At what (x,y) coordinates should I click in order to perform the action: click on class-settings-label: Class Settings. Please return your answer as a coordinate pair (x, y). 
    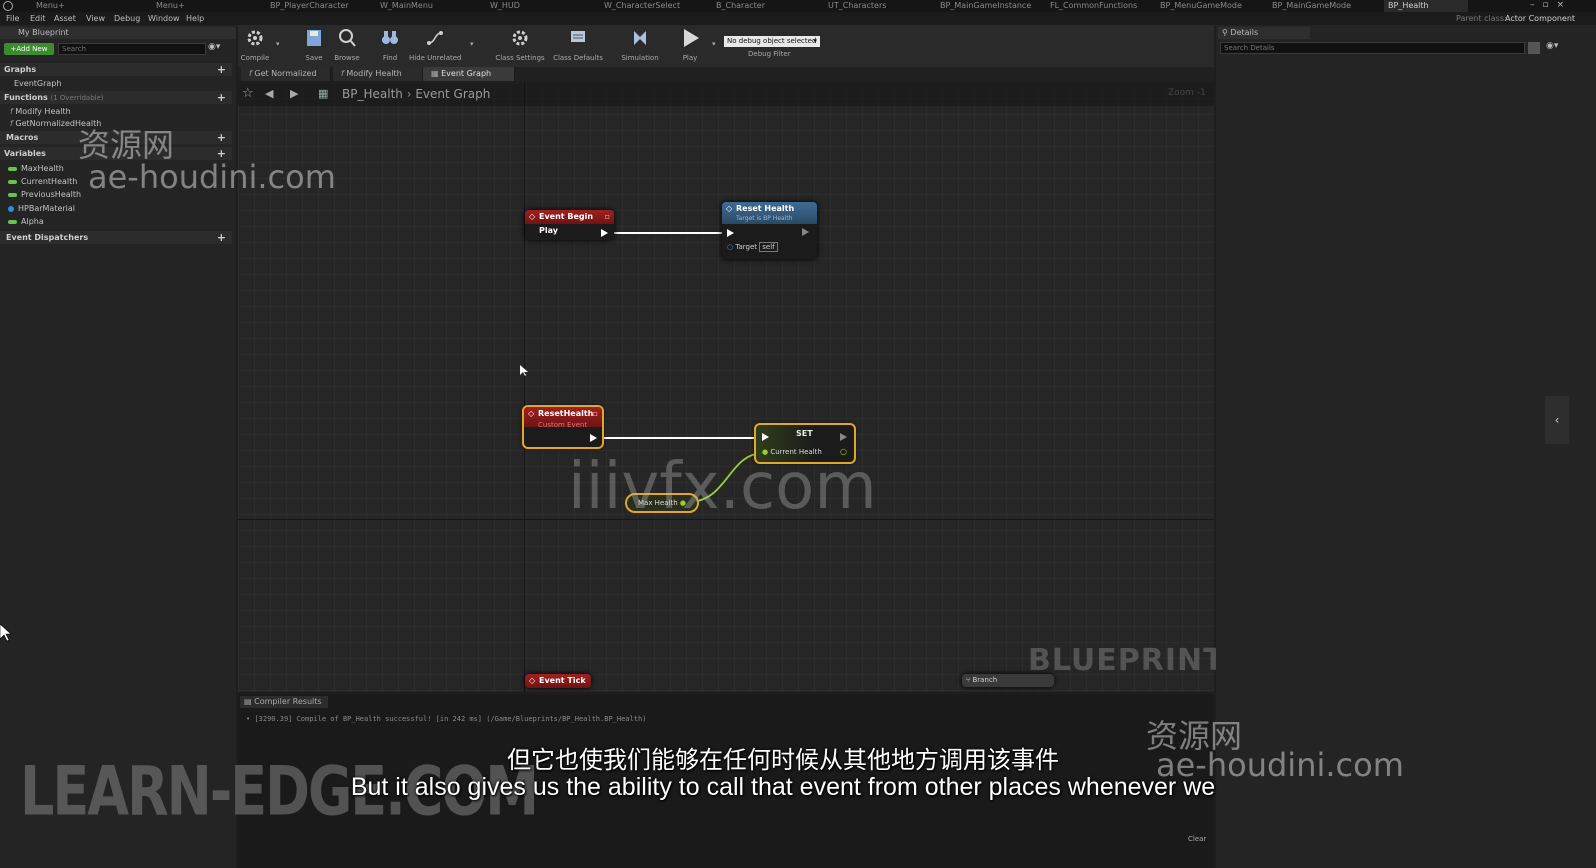
    Looking at the image, I should click on (520, 58).